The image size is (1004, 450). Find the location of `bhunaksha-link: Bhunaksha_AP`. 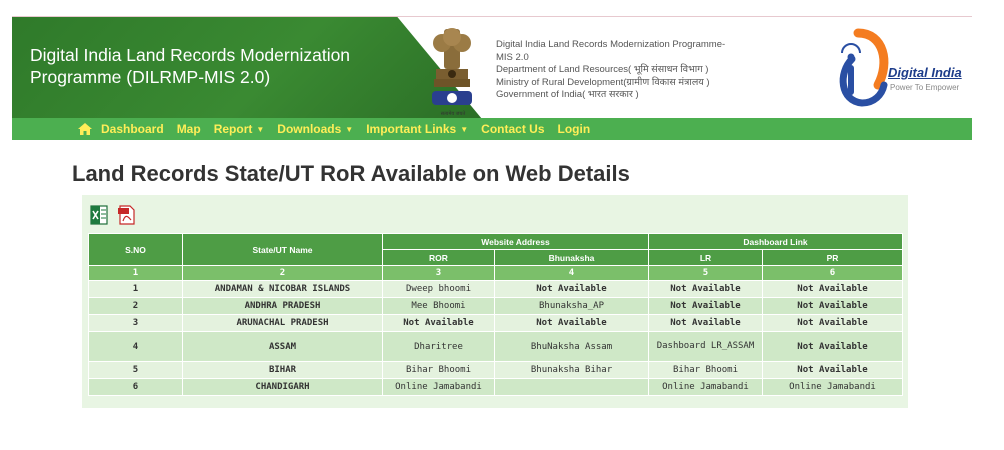

bhunaksha-link: Bhunaksha_AP is located at coordinates (571, 306).